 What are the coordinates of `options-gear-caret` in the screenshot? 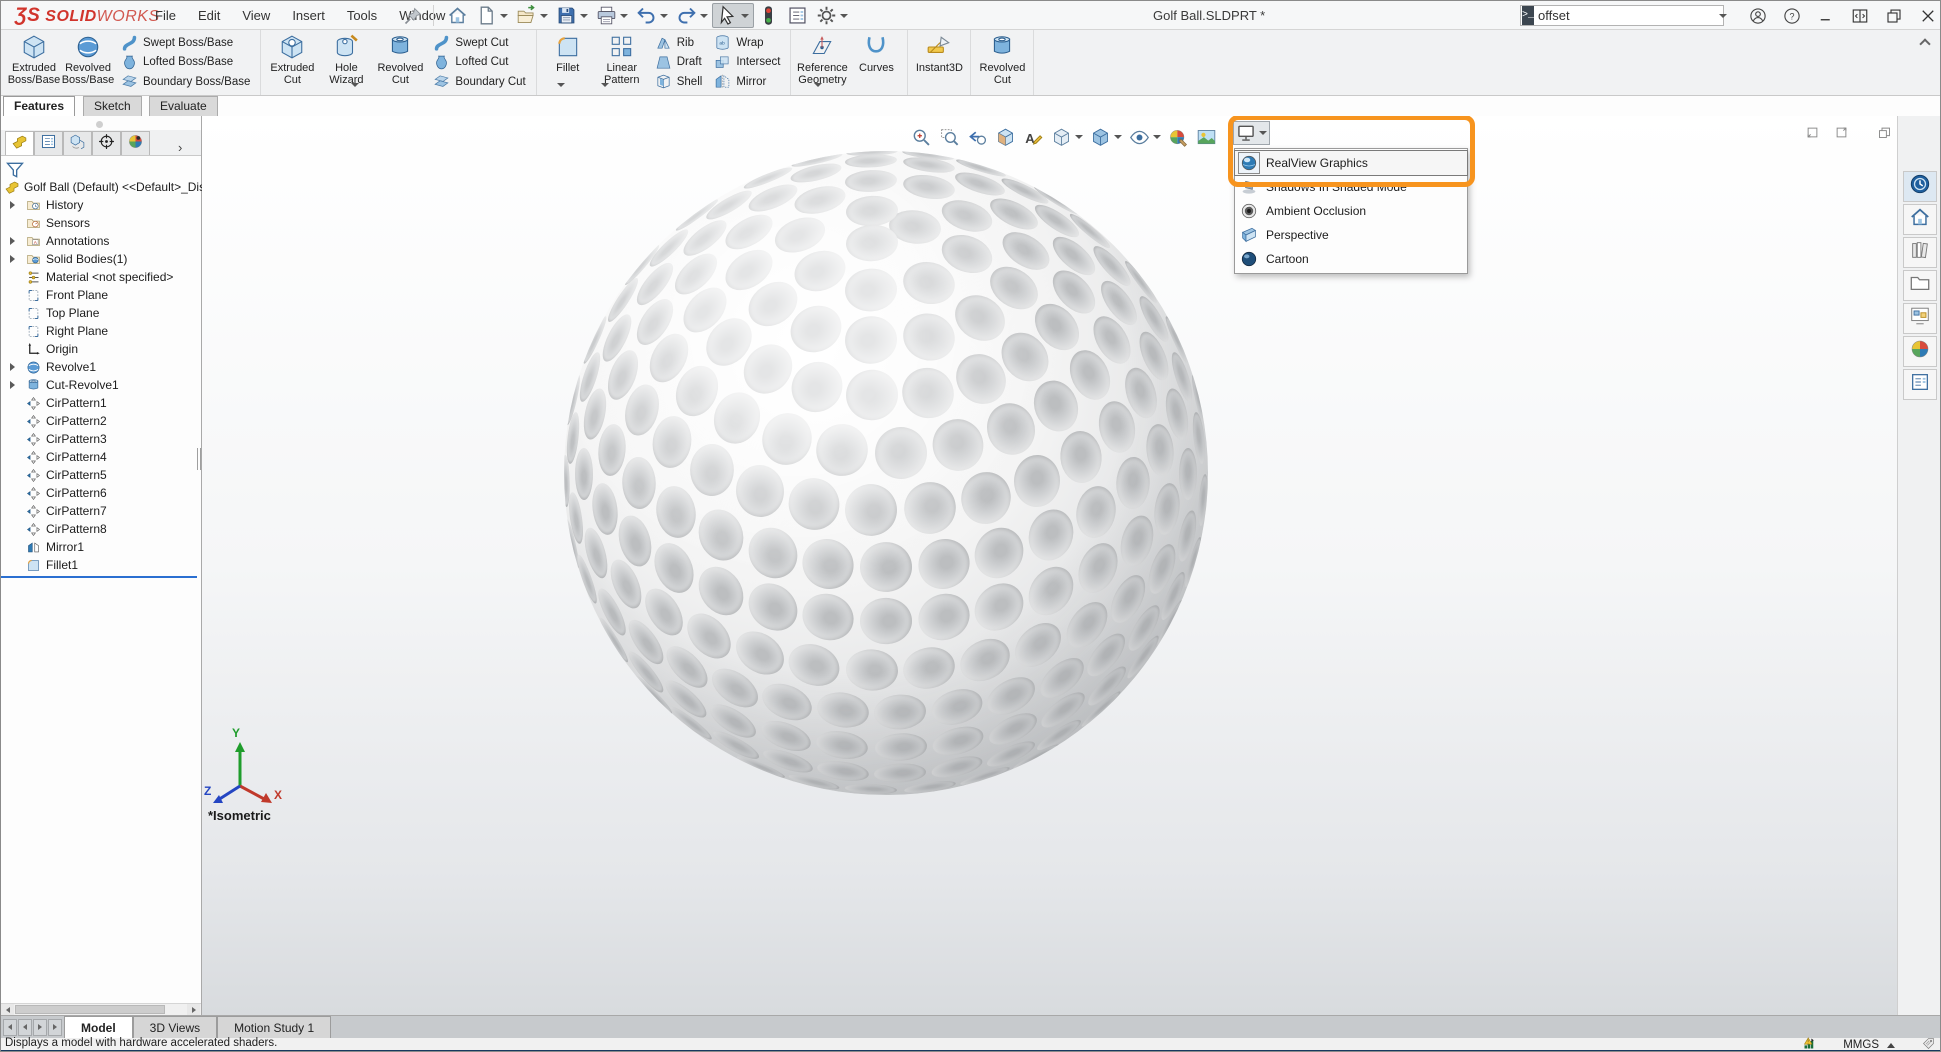 It's located at (844, 15).